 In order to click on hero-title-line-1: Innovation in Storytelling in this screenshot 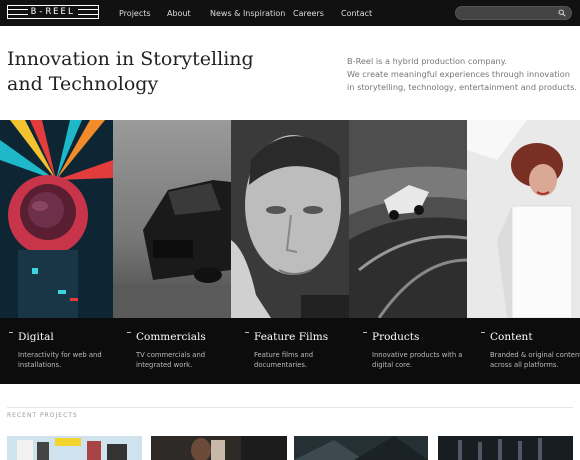, I will do `click(130, 59)`.